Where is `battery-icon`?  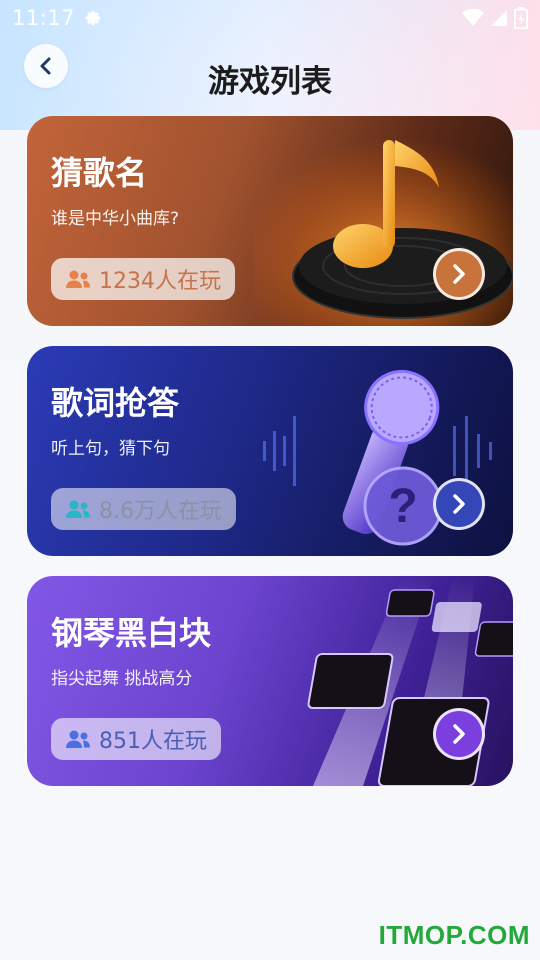
battery-icon is located at coordinates (521, 18).